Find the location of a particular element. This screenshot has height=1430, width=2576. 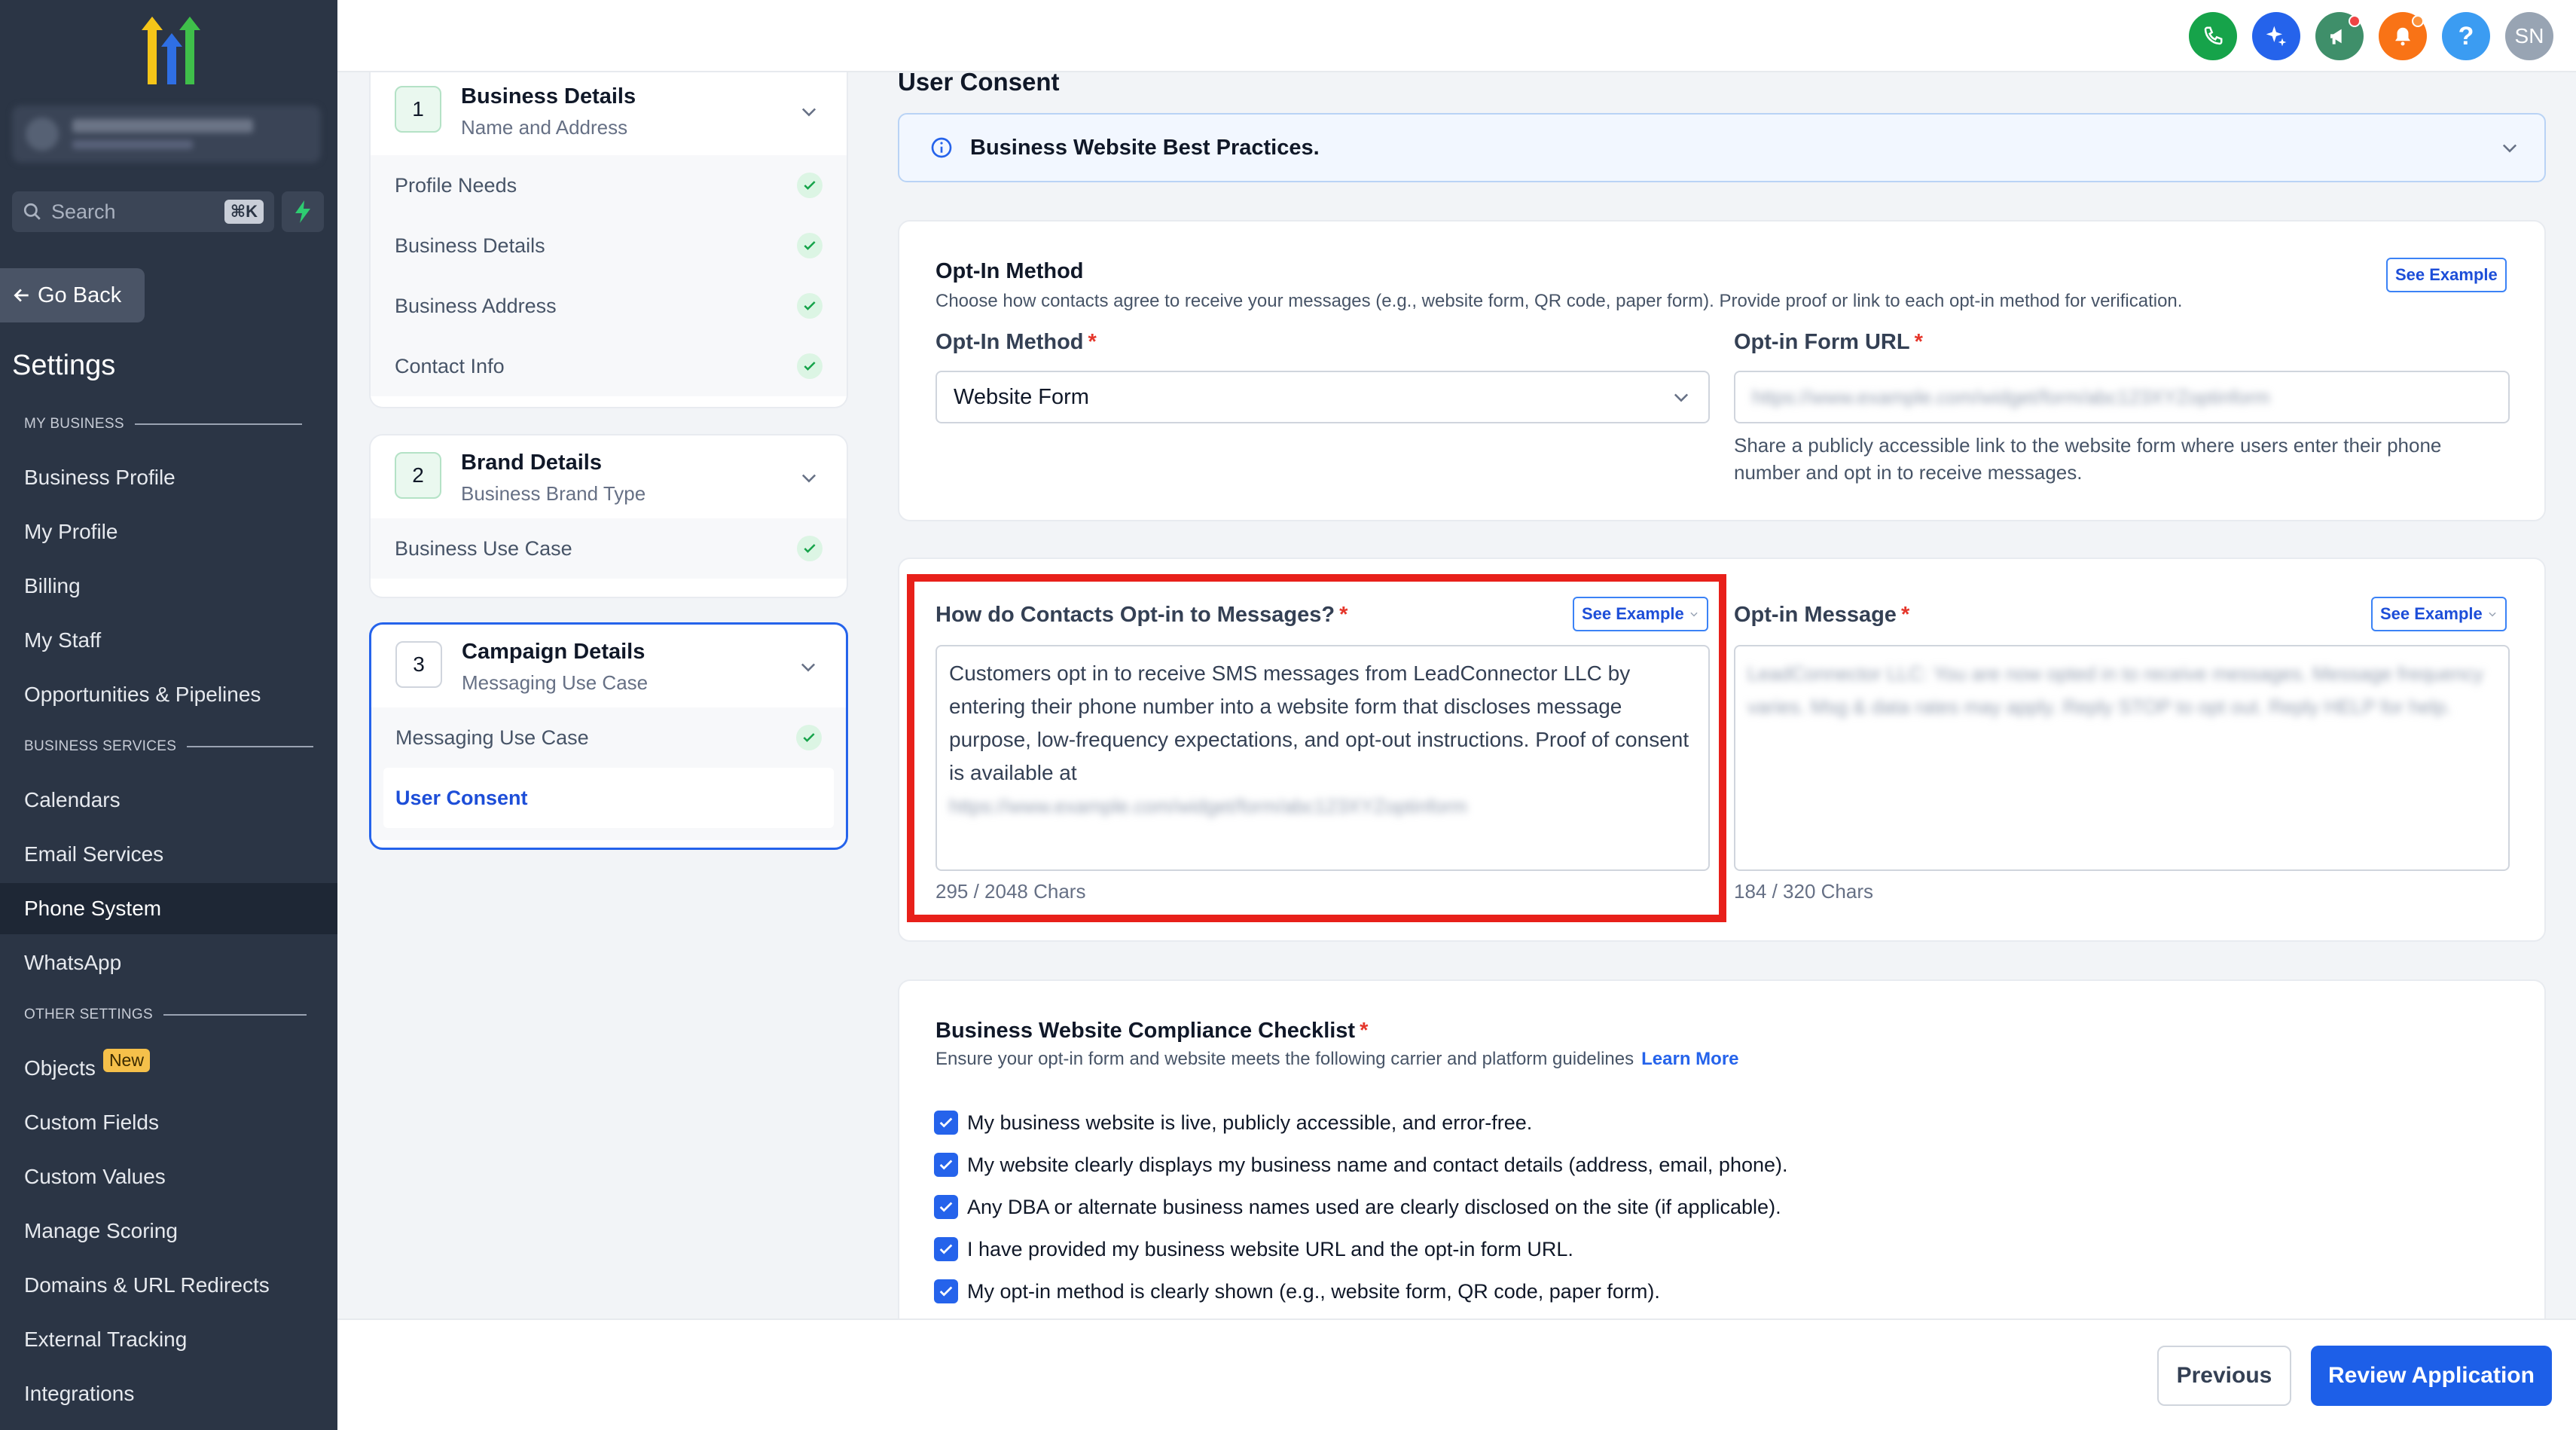

avatar-initials: SN is located at coordinates (2529, 36).